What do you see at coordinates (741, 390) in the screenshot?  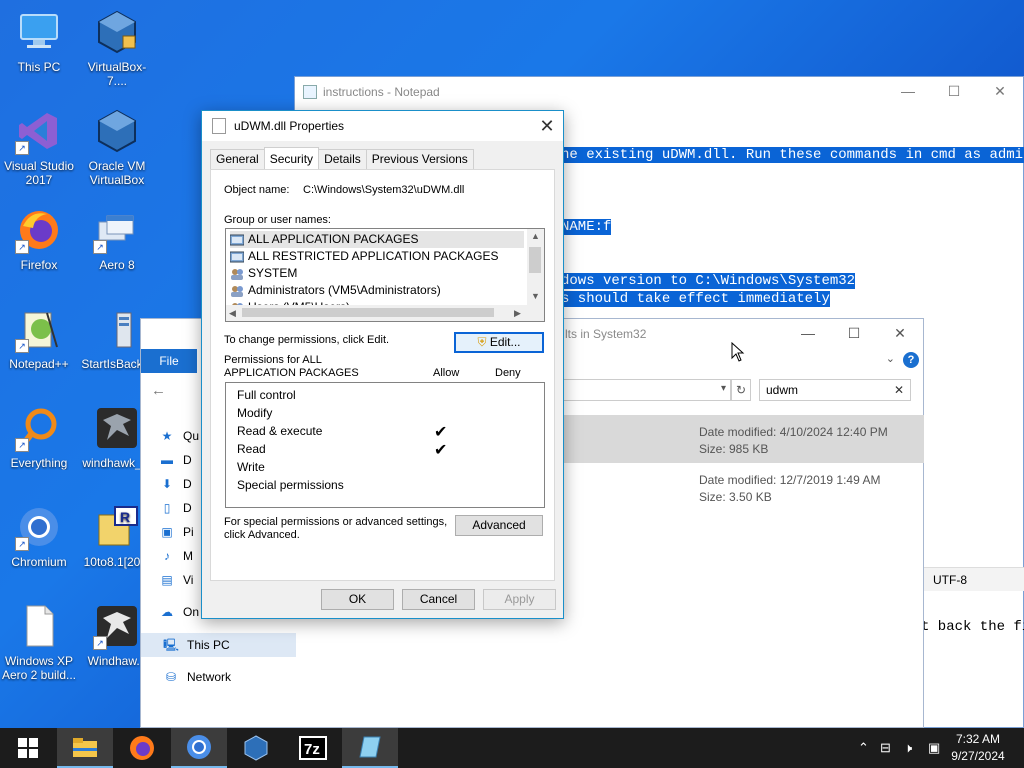 I see `refresh-button: ↻` at bounding box center [741, 390].